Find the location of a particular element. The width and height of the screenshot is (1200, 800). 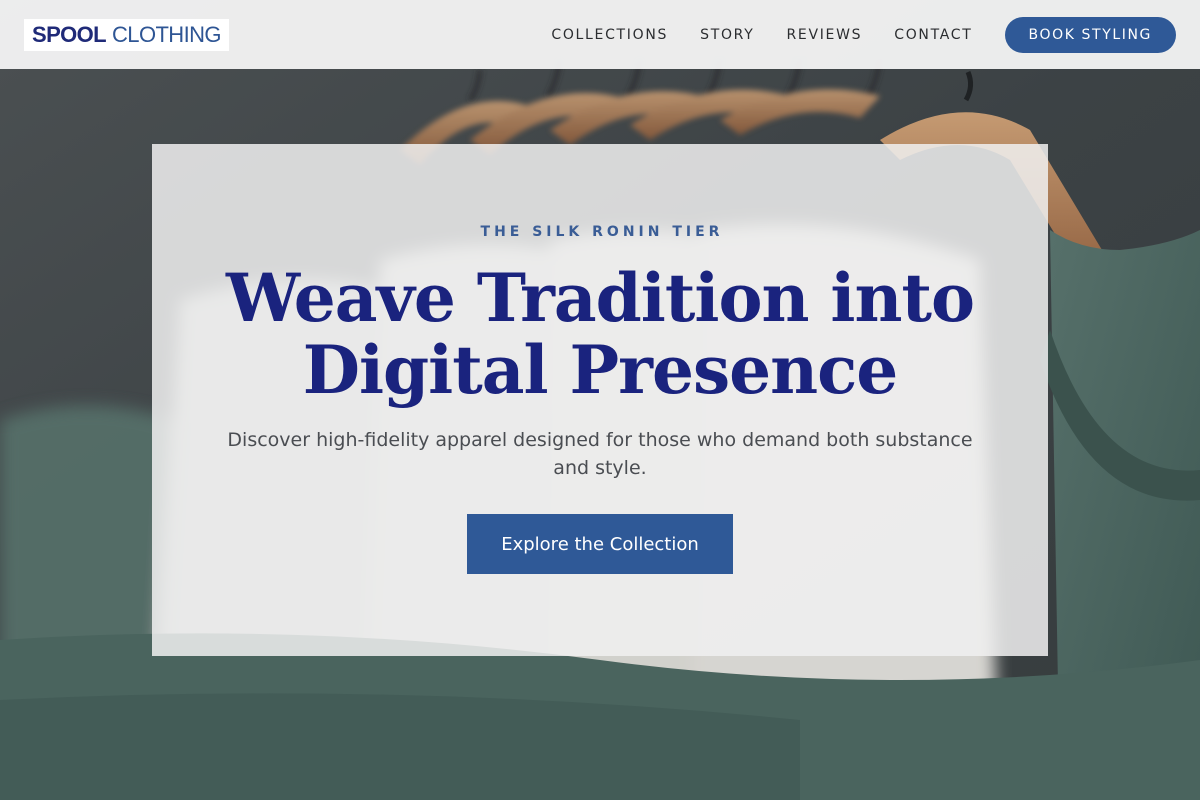

logo-light-text: CLOTHING is located at coordinates (166, 34).